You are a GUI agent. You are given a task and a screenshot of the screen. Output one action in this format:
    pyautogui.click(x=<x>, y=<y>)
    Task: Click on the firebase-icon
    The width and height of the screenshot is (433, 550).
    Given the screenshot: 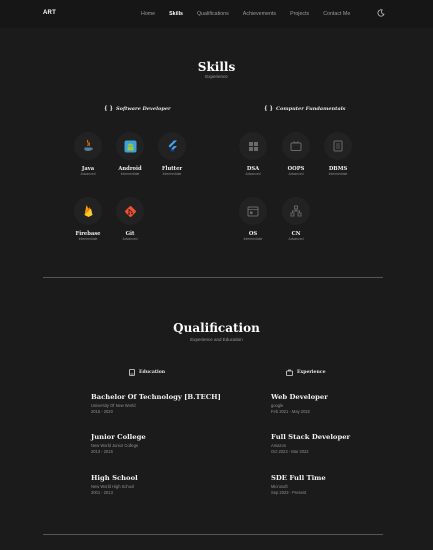 What is the action you would take?
    pyautogui.click(x=88, y=211)
    